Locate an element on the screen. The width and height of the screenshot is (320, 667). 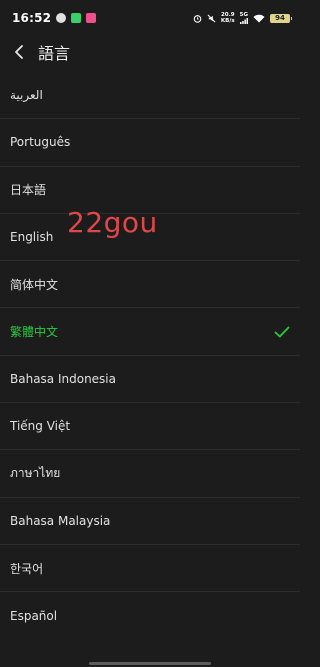
network-type: 5G is located at coordinates (243, 18).